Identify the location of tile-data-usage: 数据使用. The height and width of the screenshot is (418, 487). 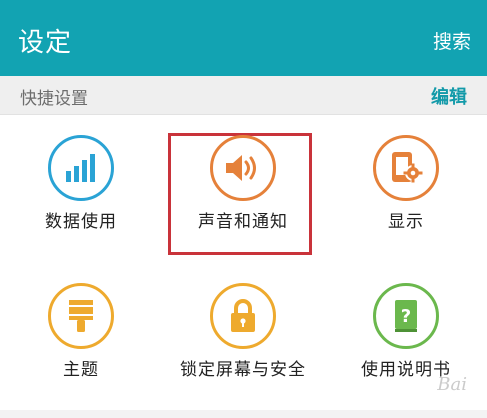
(81, 188).